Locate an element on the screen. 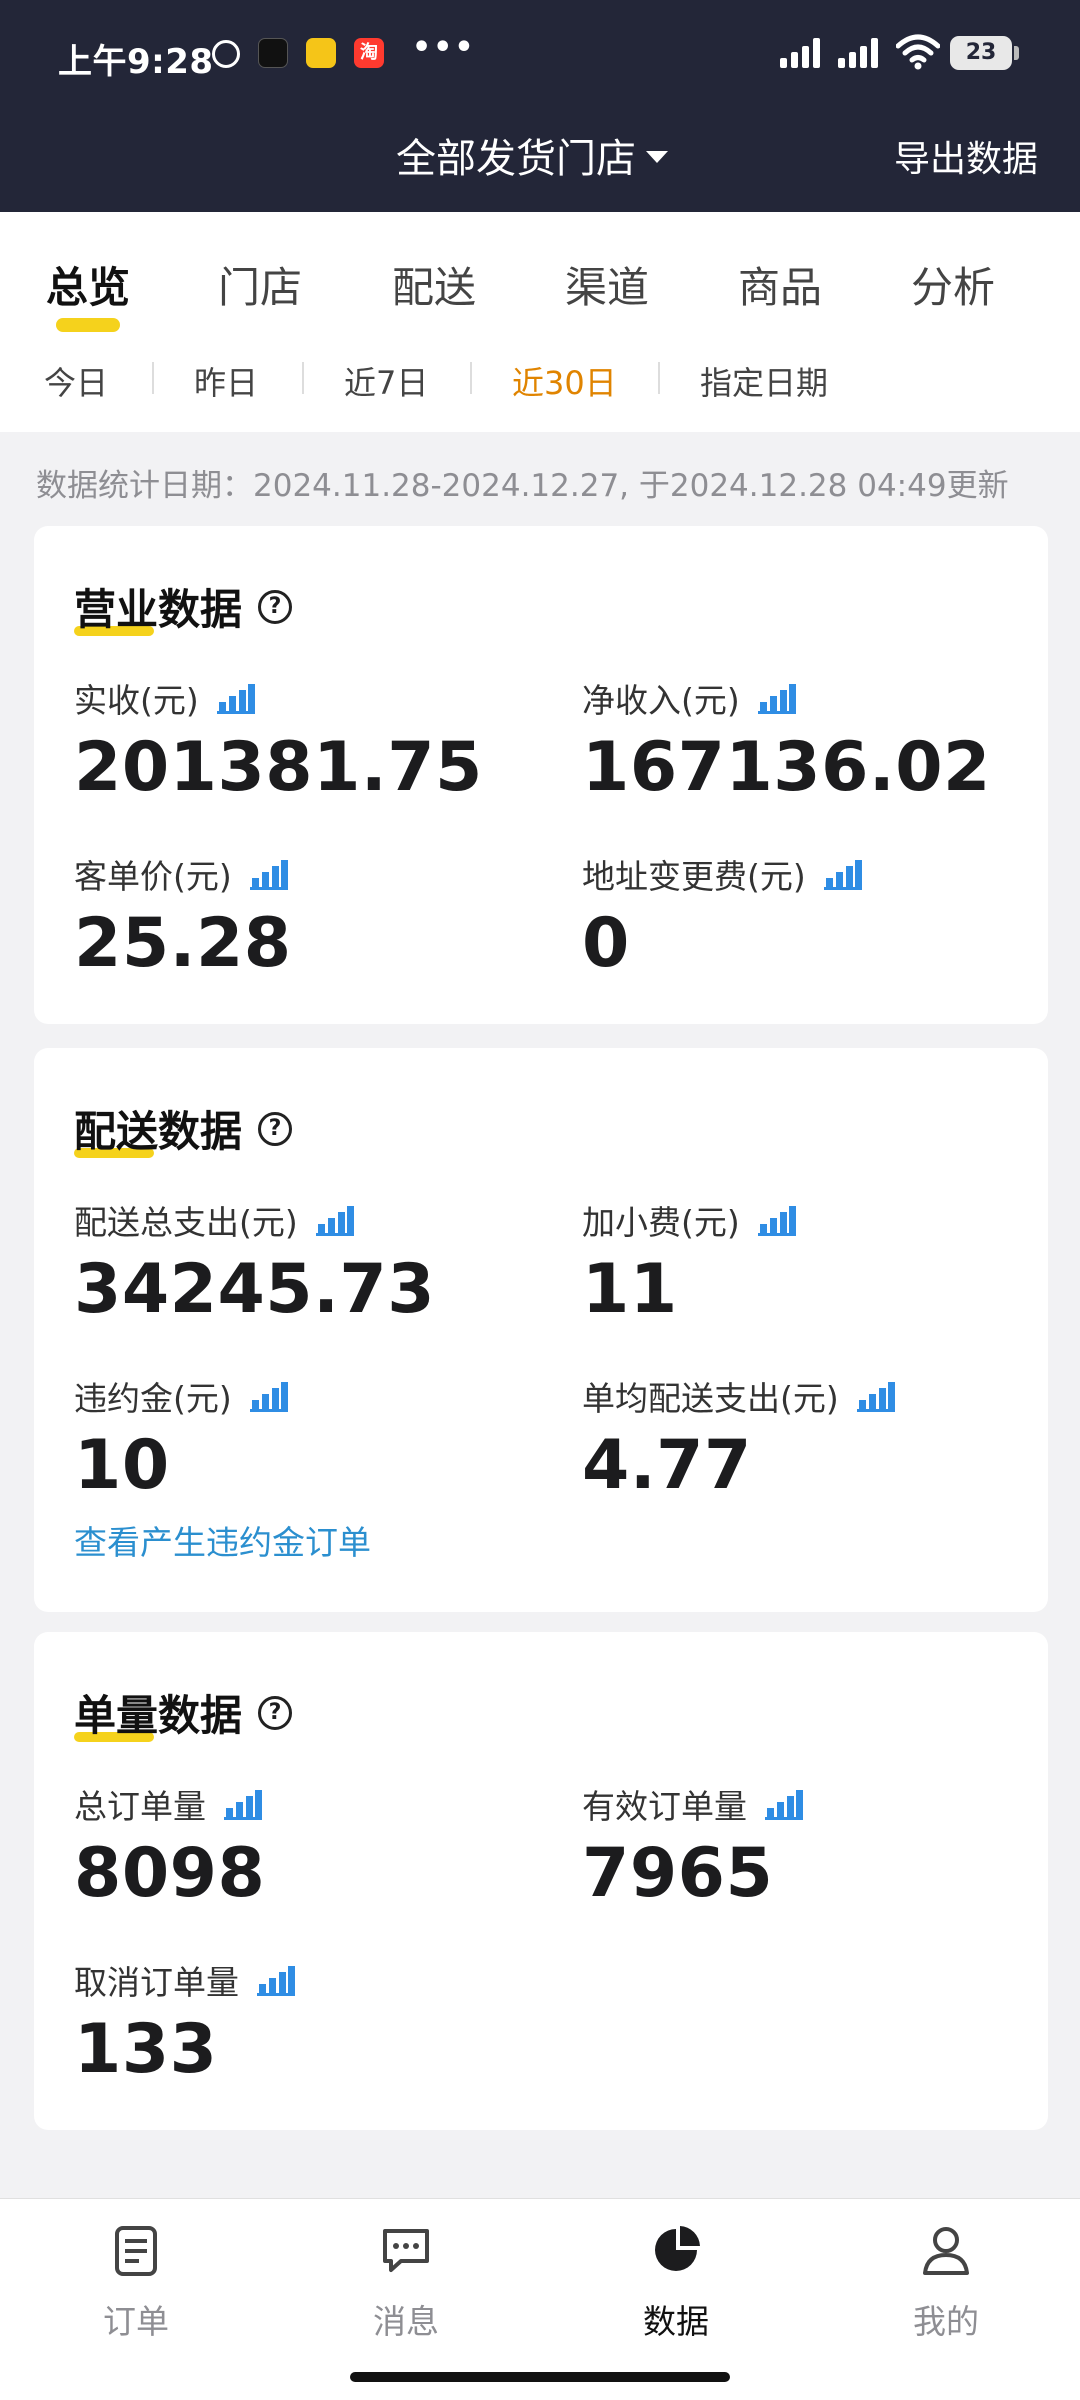 The width and height of the screenshot is (1080, 2400). card-title: 营业数据 is located at coordinates (158, 609).